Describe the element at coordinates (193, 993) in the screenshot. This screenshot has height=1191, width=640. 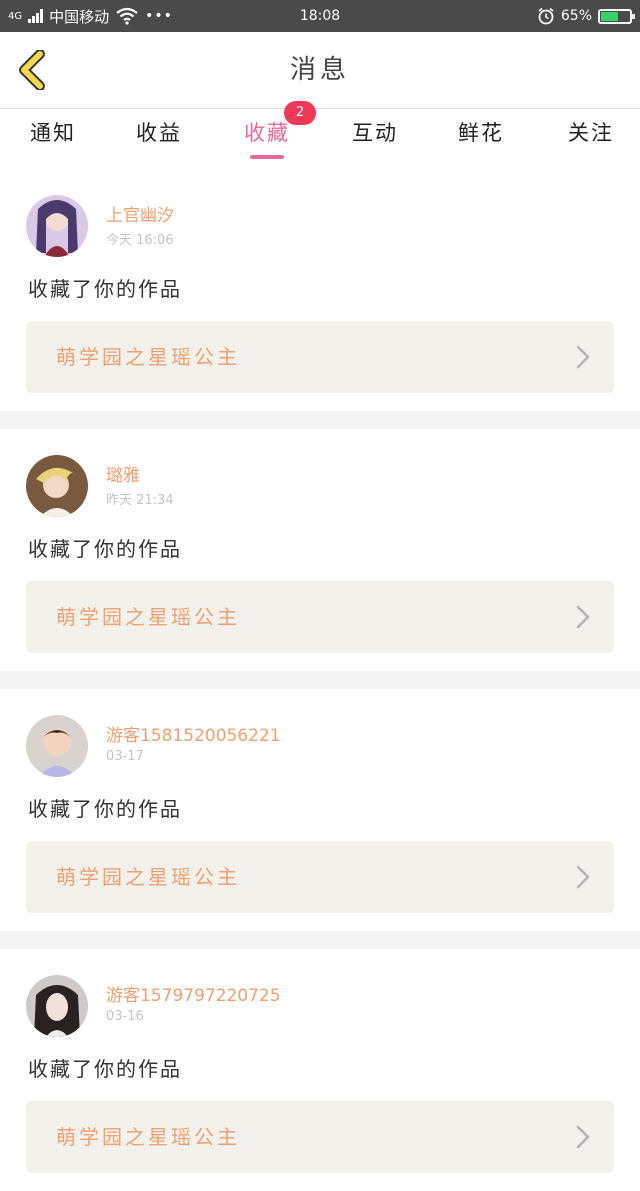
I see `user-name: 游客1579797220725` at that location.